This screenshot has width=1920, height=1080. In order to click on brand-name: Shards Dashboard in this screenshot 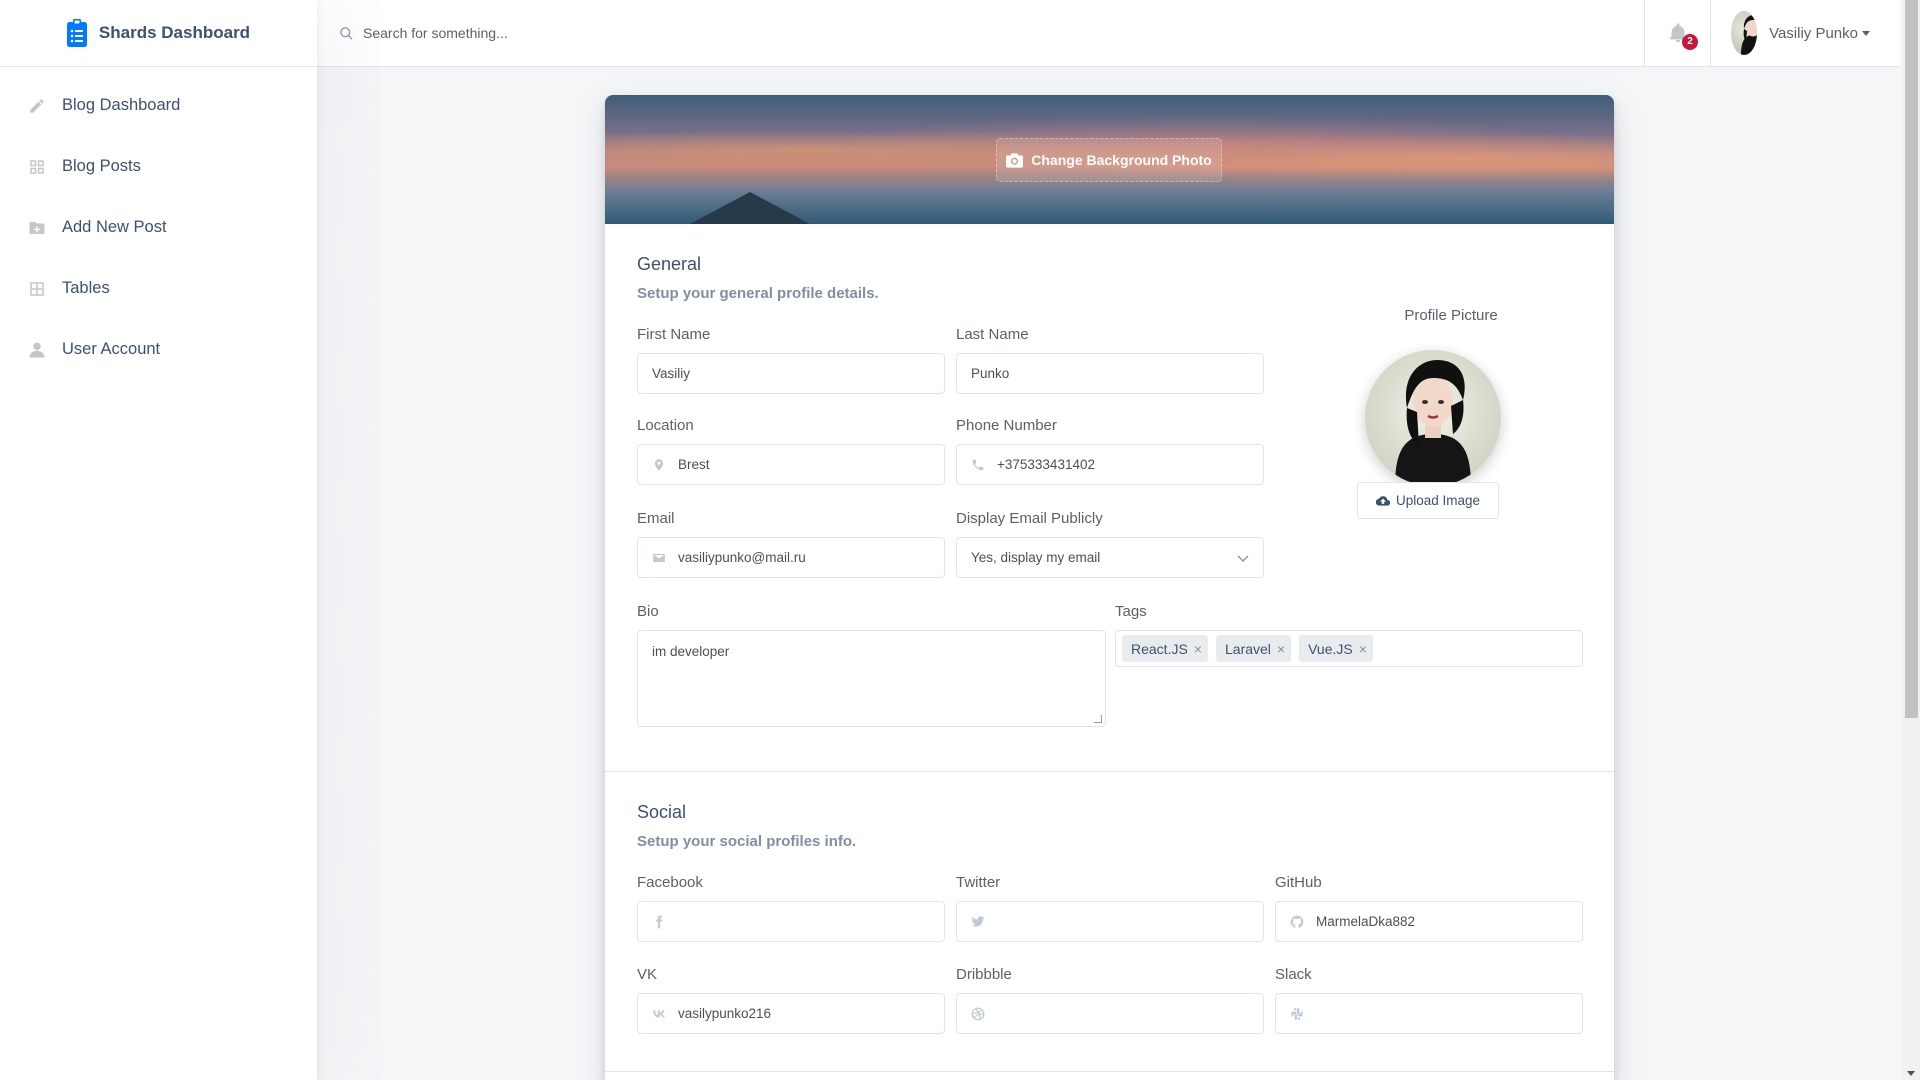, I will do `click(174, 32)`.